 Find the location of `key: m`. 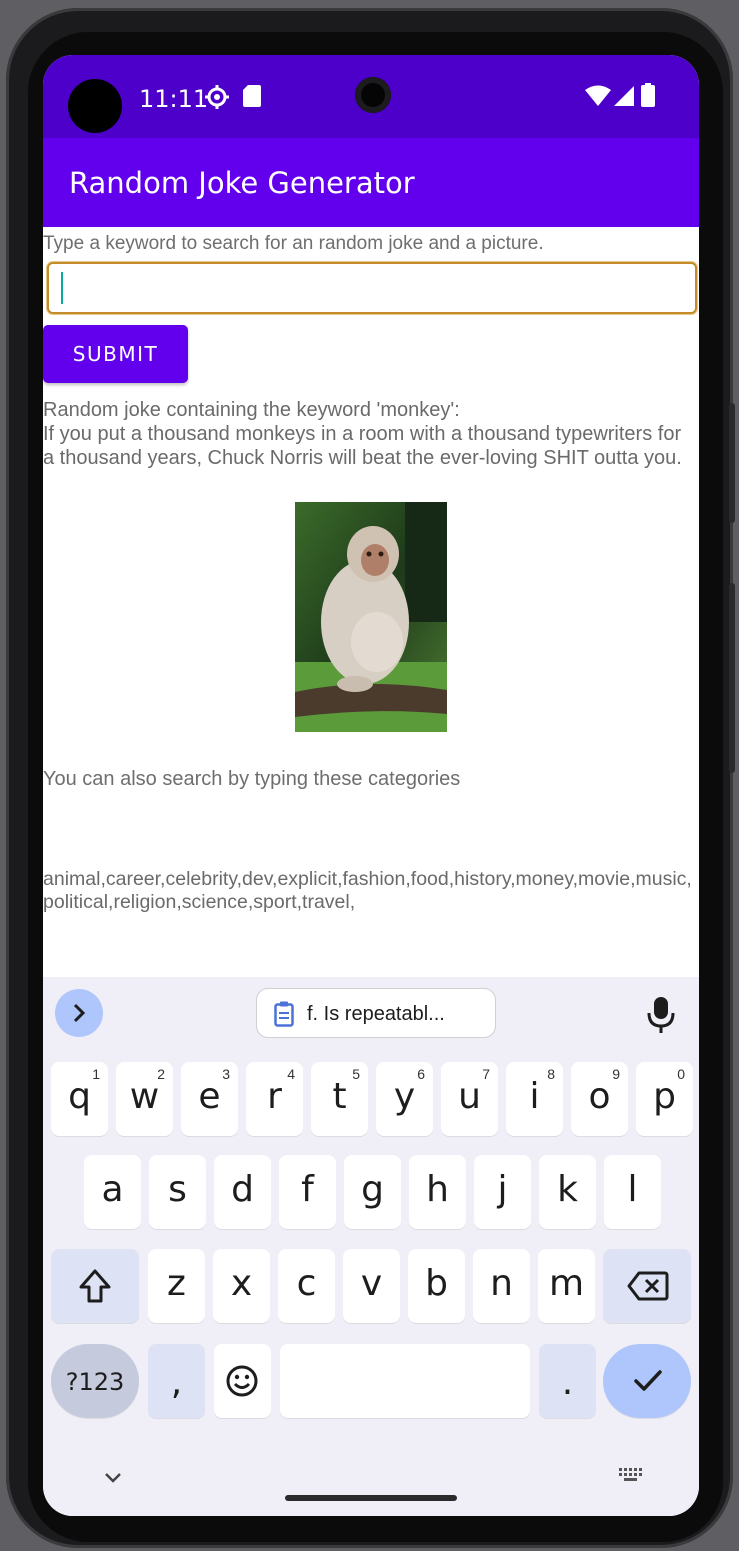

key: m is located at coordinates (566, 1286).